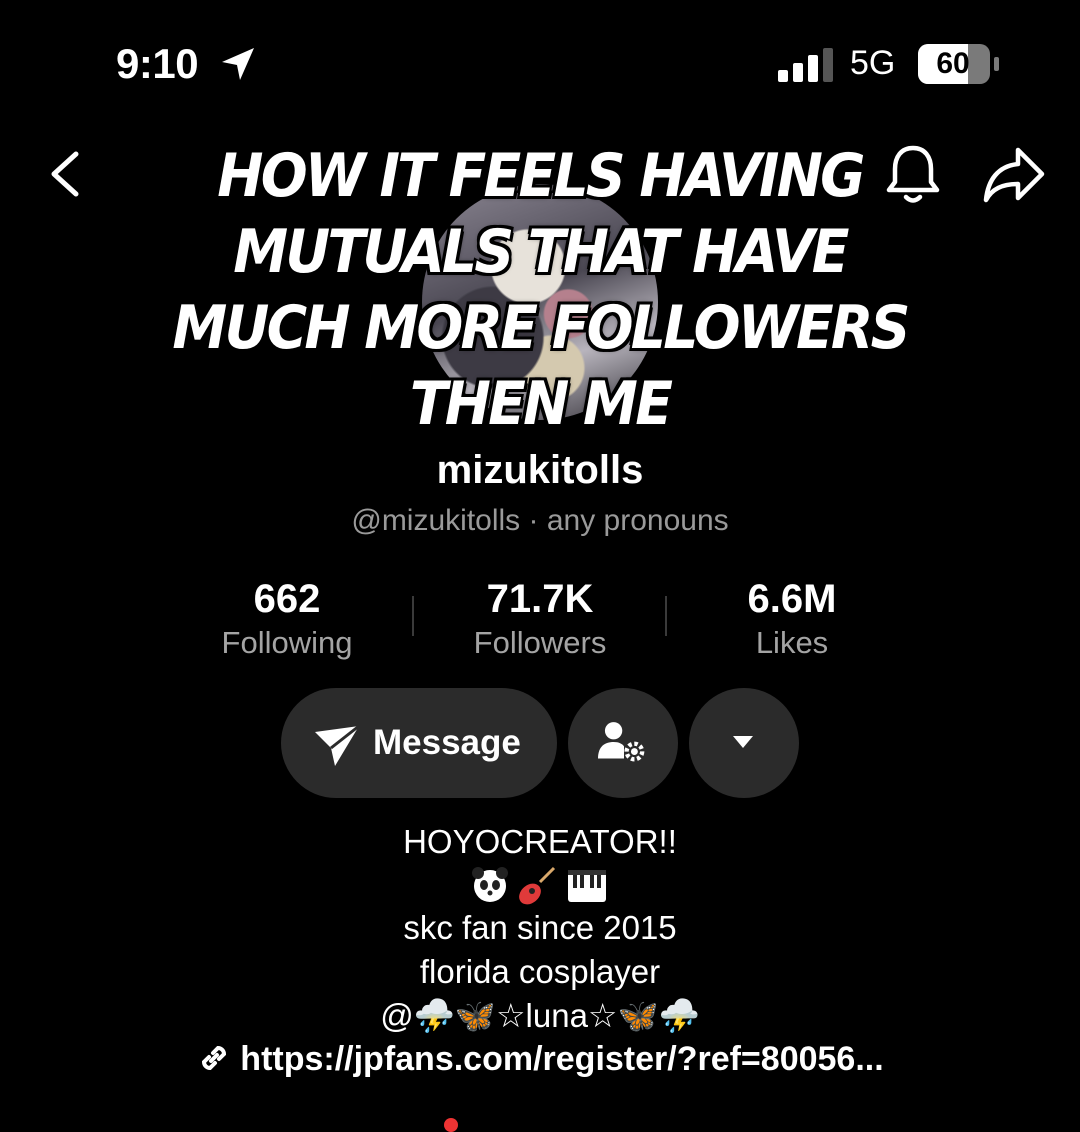 This screenshot has height=1132, width=1080. Describe the element at coordinates (287, 599) in the screenshot. I see `stat-value: 662` at that location.